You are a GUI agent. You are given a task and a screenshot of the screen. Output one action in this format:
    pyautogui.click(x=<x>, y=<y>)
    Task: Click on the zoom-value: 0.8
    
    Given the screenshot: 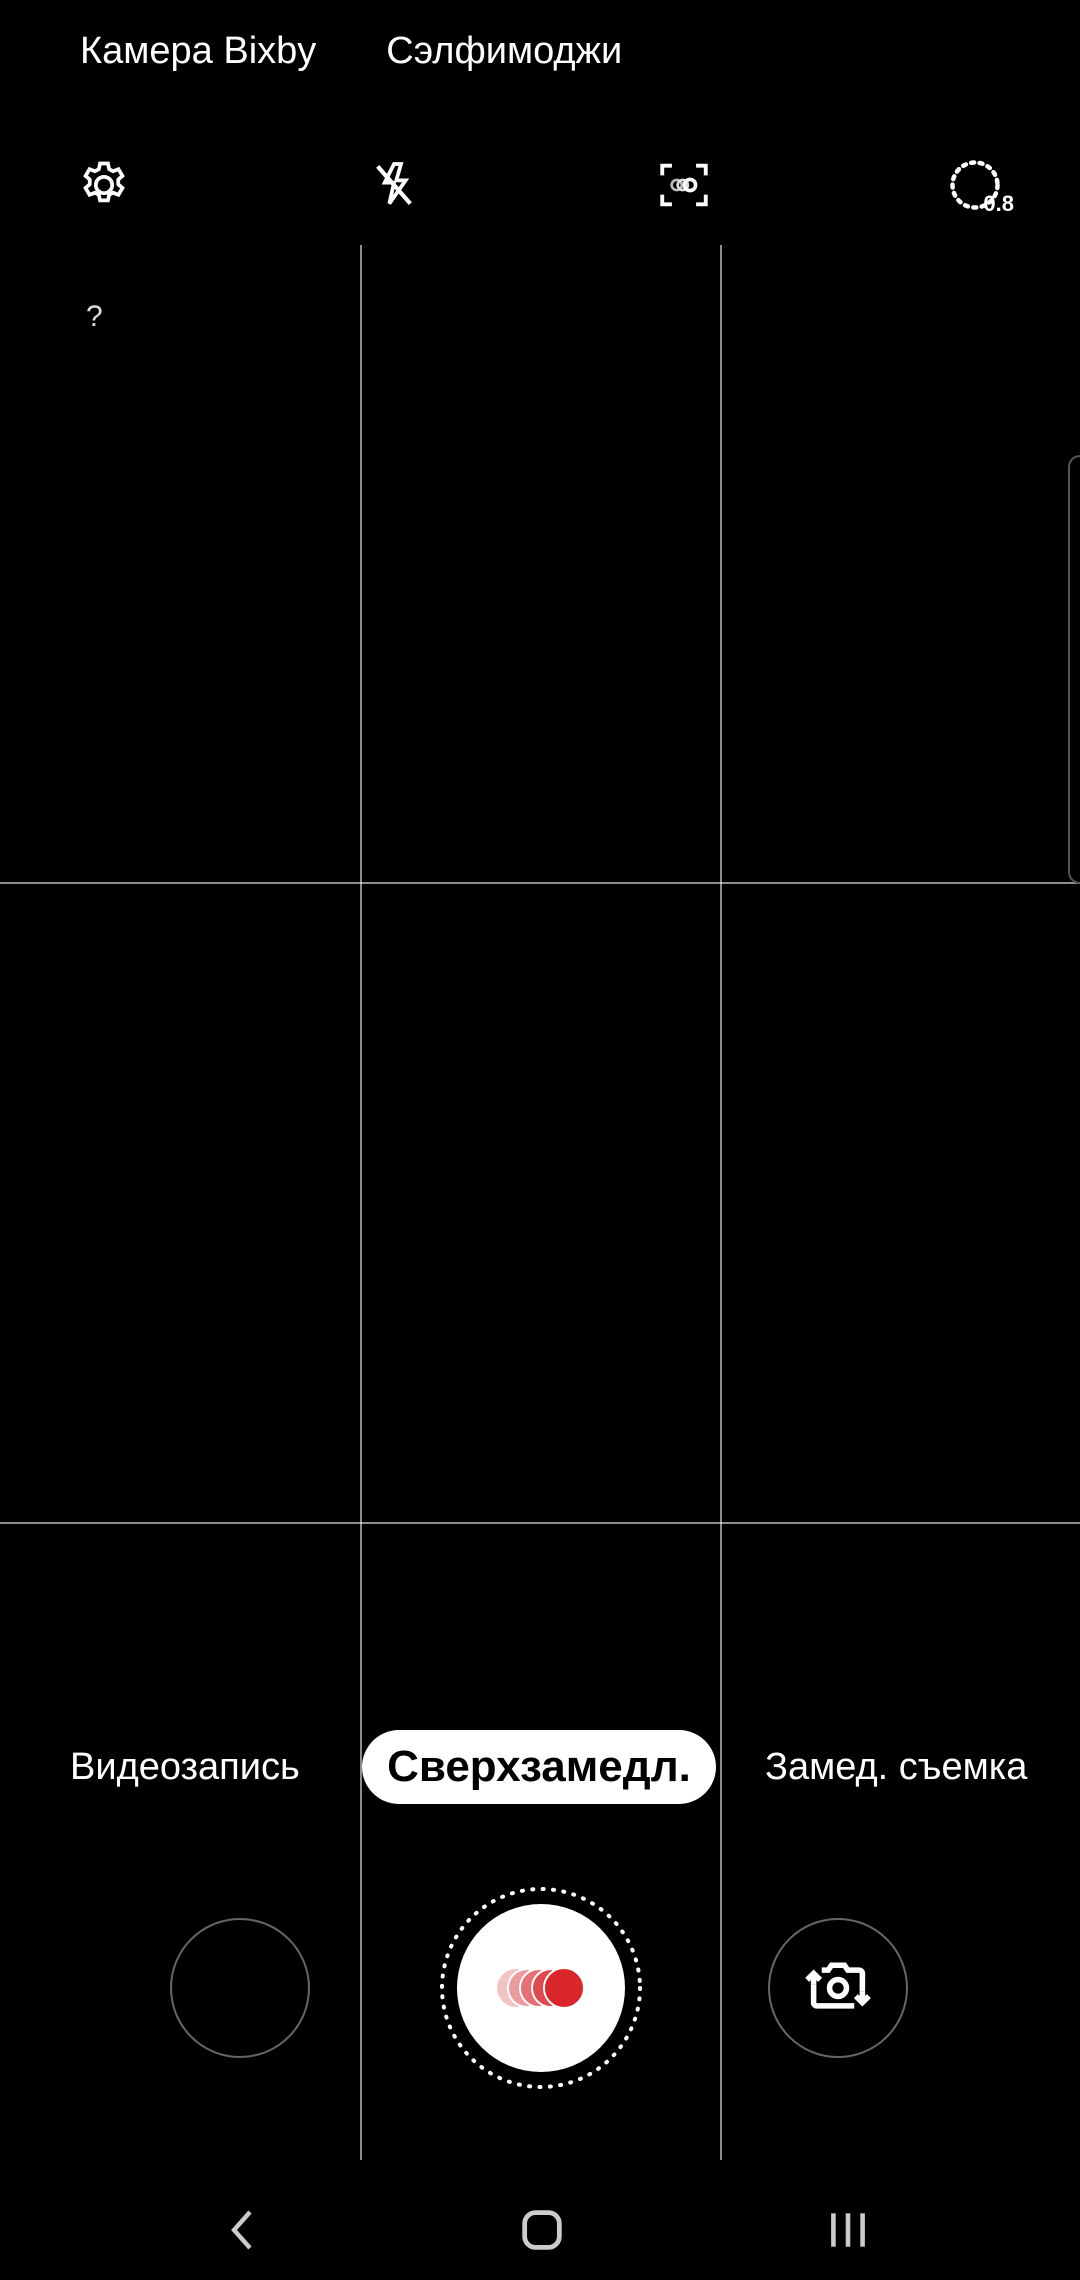 What is the action you would take?
    pyautogui.click(x=998, y=203)
    